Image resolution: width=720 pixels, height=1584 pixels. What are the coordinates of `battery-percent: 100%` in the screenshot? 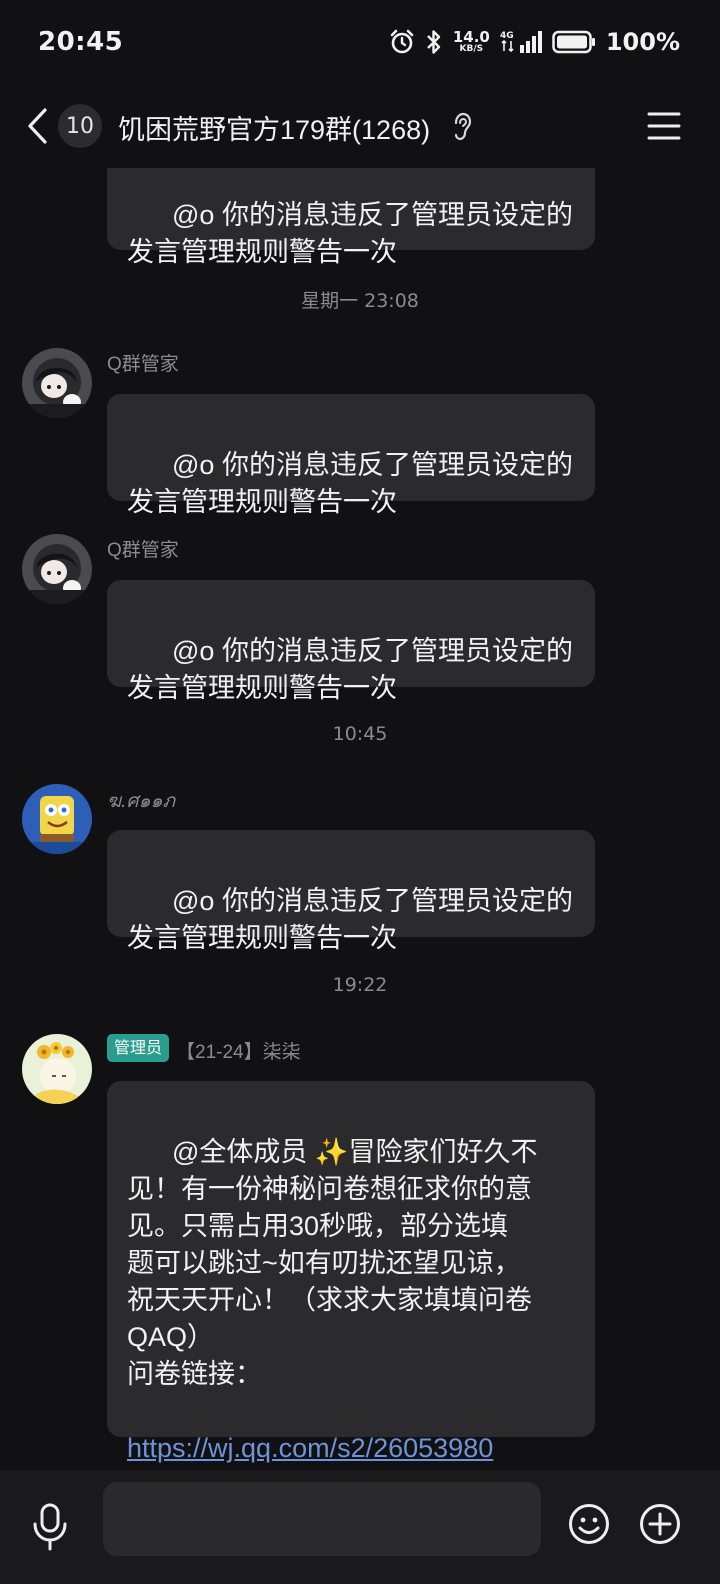 It's located at (642, 42).